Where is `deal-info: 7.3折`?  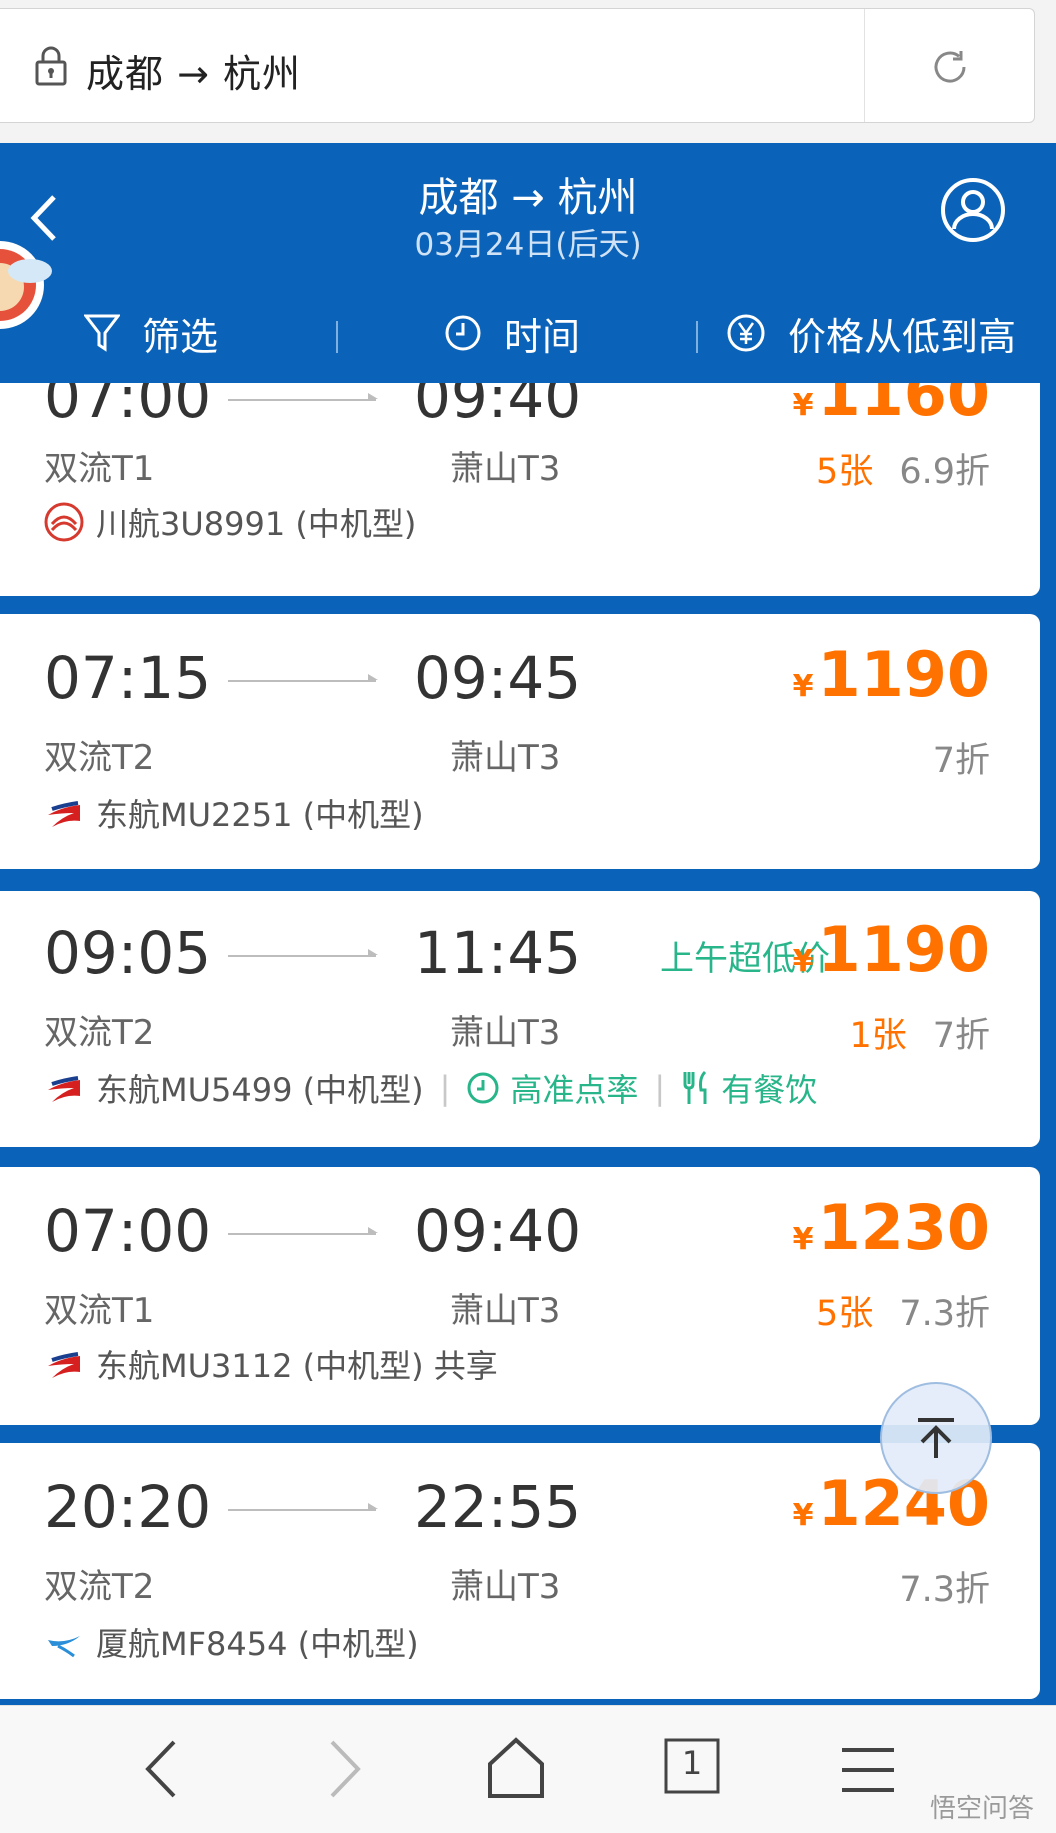 deal-info: 7.3折 is located at coordinates (944, 1590).